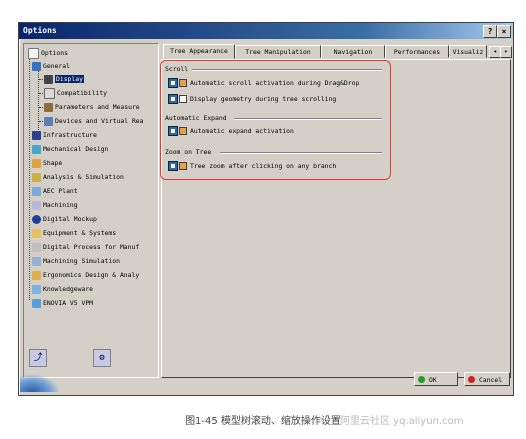  Describe the element at coordinates (36, 149) in the screenshot. I see `mechanical-icon` at that location.